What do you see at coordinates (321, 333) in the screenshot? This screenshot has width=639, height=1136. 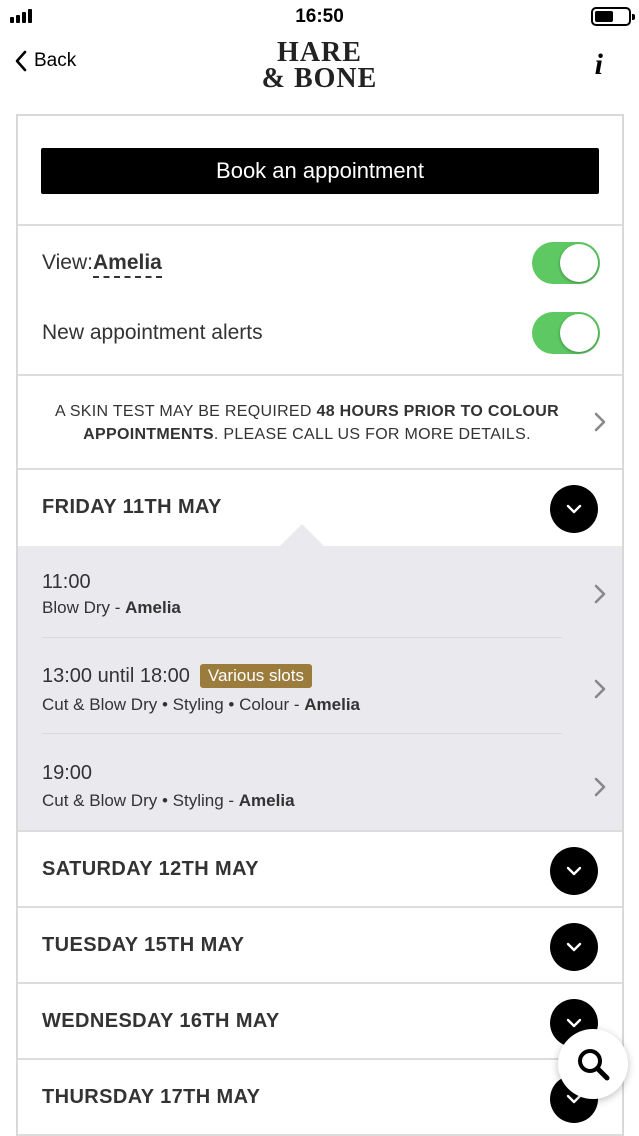 I see `alerts-row: New appointment alerts` at bounding box center [321, 333].